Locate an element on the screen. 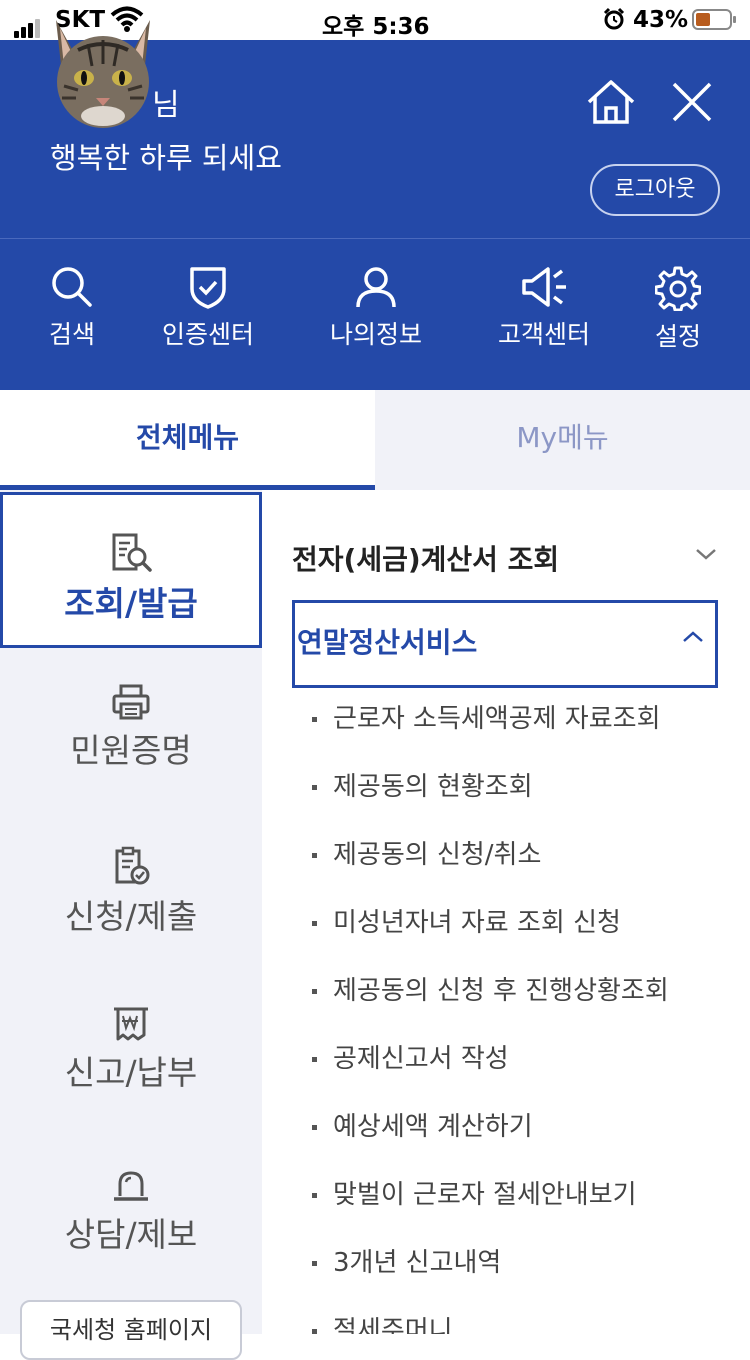 The width and height of the screenshot is (750, 1360). submenu-item: 예상세액 계산하기 is located at coordinates (522, 1132).